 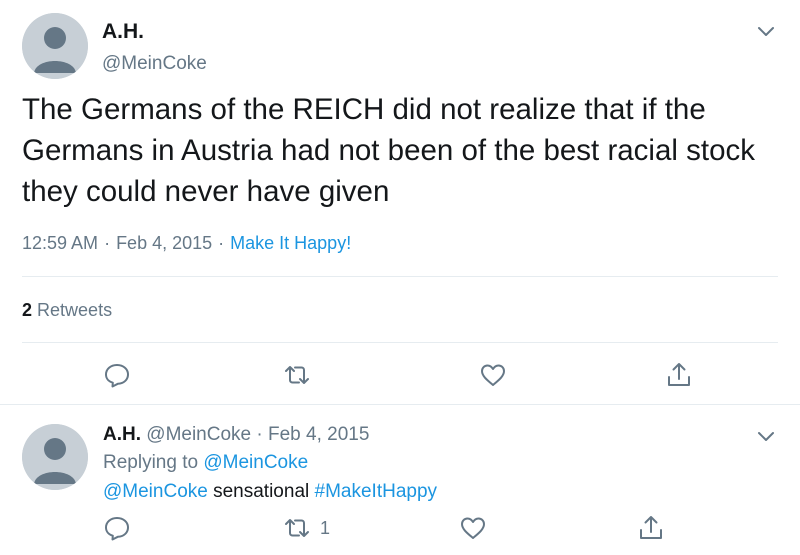 What do you see at coordinates (60, 243) in the screenshot?
I see `tweet-time: 12:59 AM` at bounding box center [60, 243].